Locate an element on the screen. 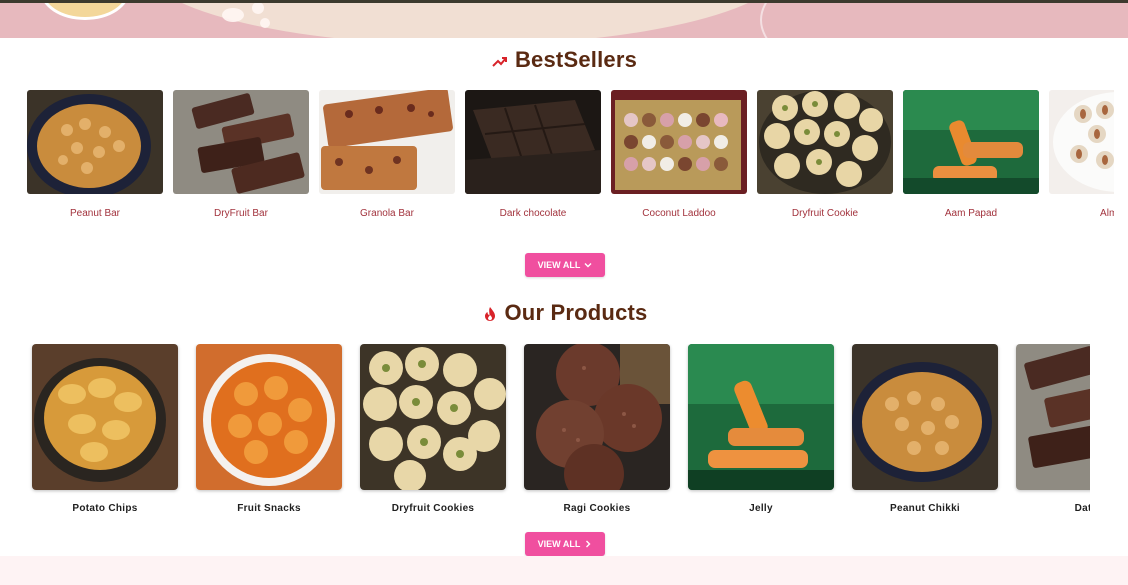 This screenshot has width=1128, height=585. hero-ring is located at coordinates (944, 19).